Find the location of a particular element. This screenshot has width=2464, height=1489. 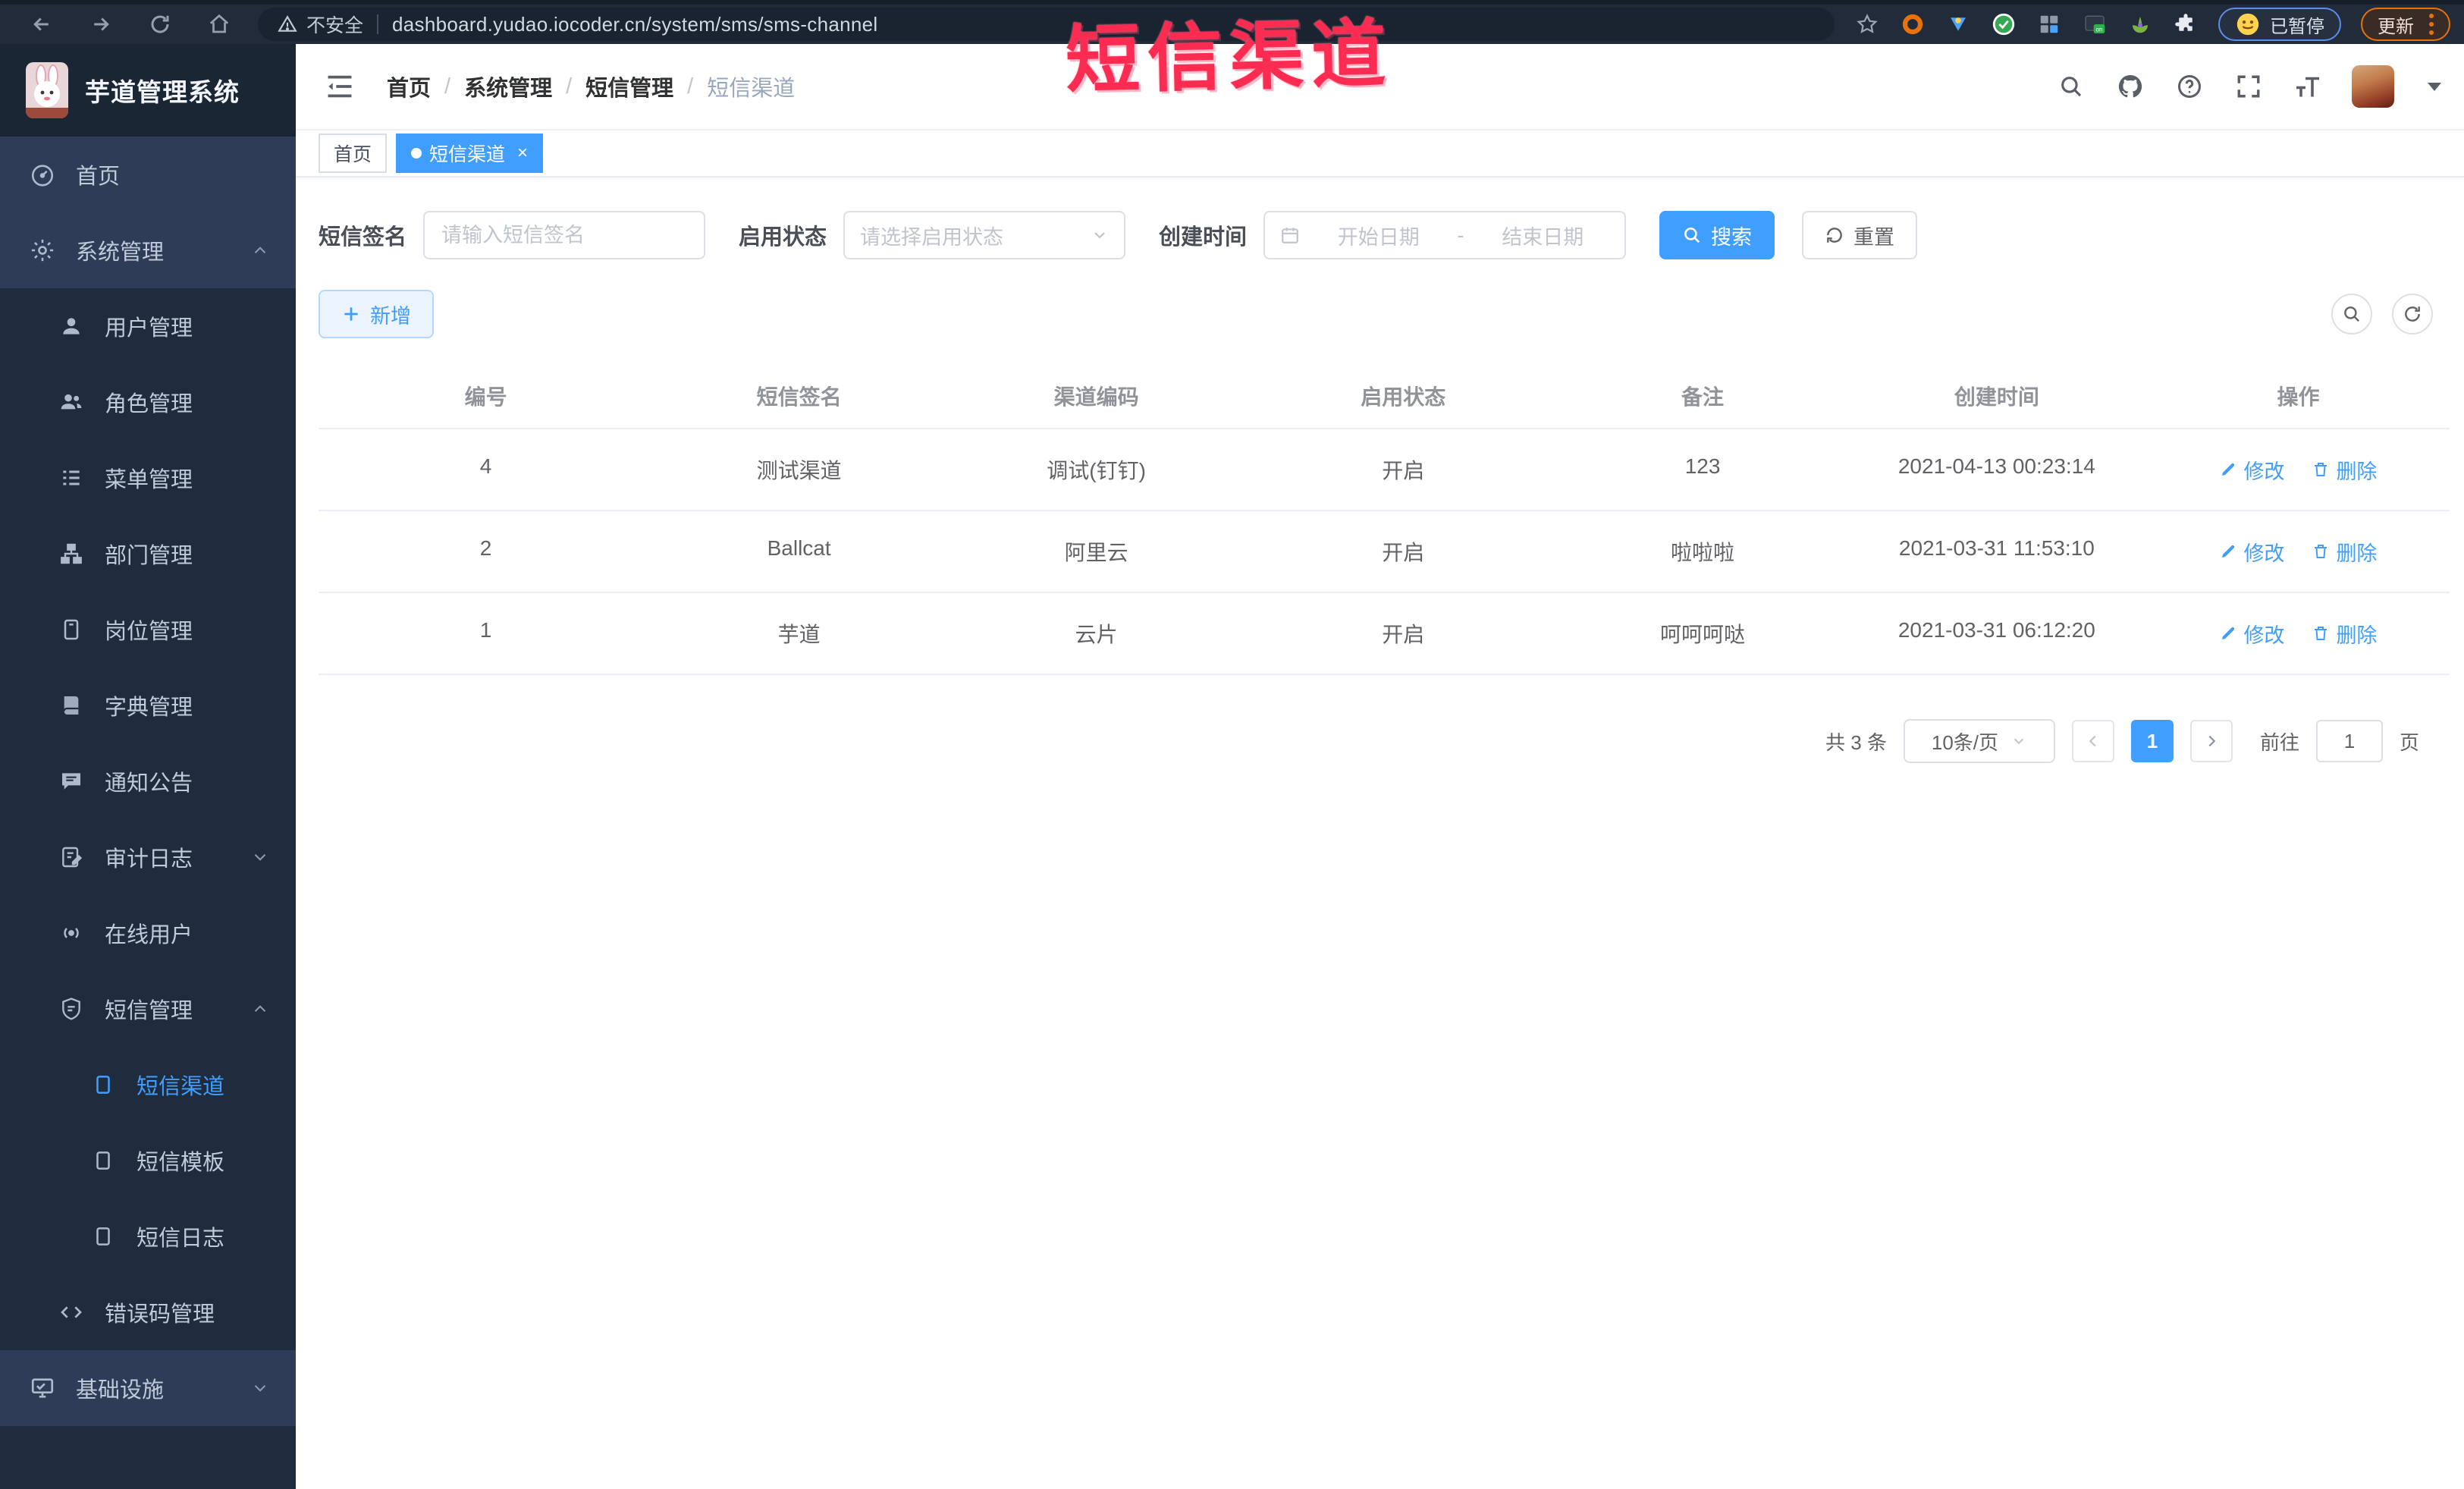

sidebar-item-notices: 通知公告 is located at coordinates (148, 781).